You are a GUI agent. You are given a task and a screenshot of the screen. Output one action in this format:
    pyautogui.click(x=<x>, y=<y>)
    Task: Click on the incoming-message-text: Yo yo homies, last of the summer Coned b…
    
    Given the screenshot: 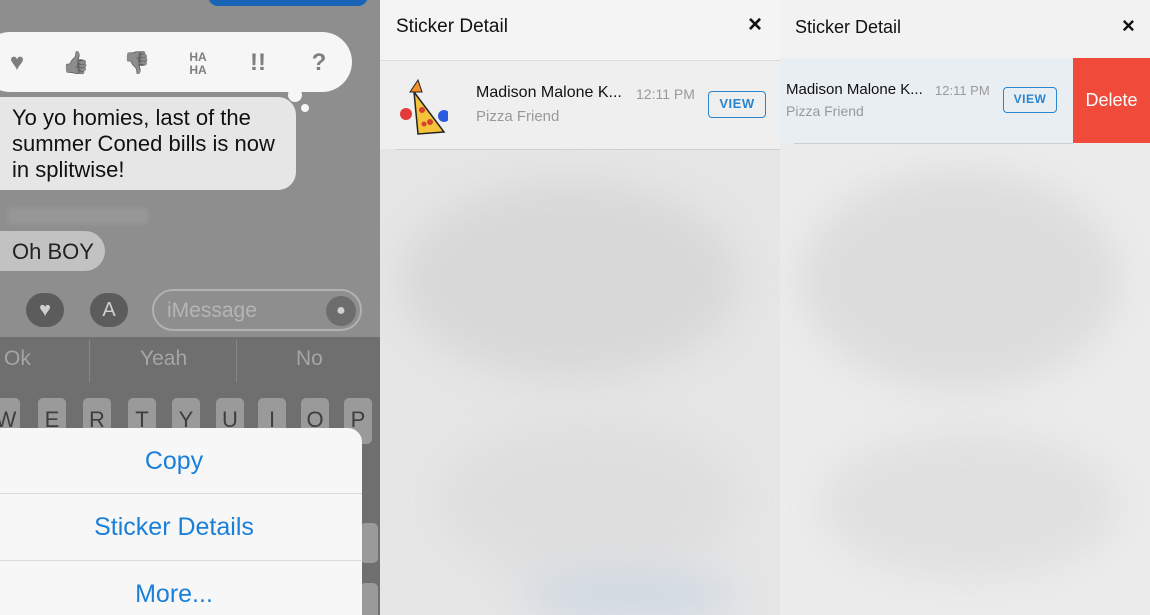 What is the action you would take?
    pyautogui.click(x=143, y=143)
    